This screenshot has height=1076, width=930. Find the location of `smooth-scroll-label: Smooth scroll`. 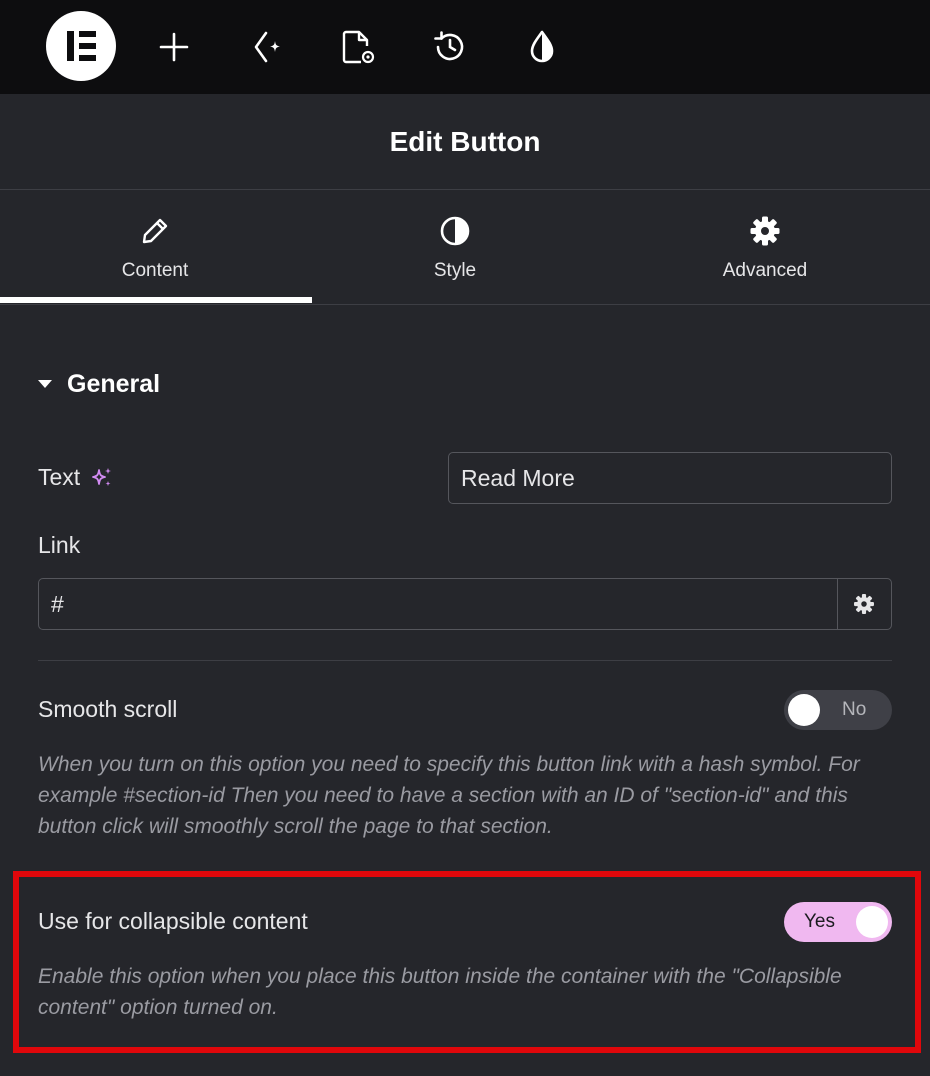

smooth-scroll-label: Smooth scroll is located at coordinates (108, 709).